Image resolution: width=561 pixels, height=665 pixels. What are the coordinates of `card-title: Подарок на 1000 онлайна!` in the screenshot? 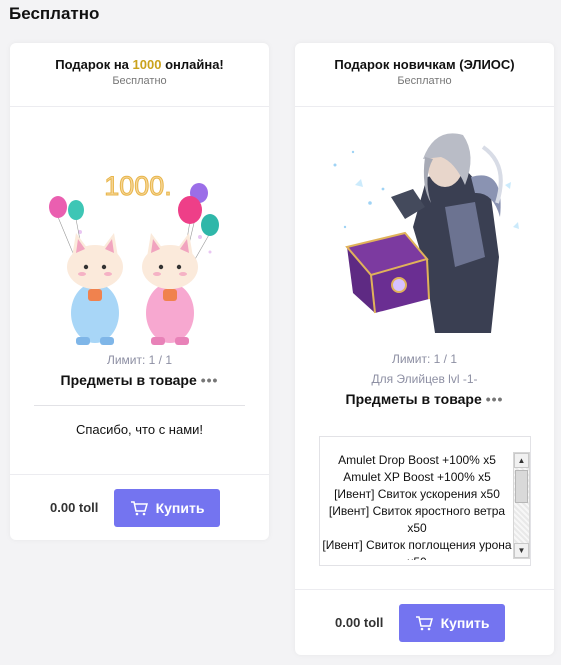 It's located at (139, 64).